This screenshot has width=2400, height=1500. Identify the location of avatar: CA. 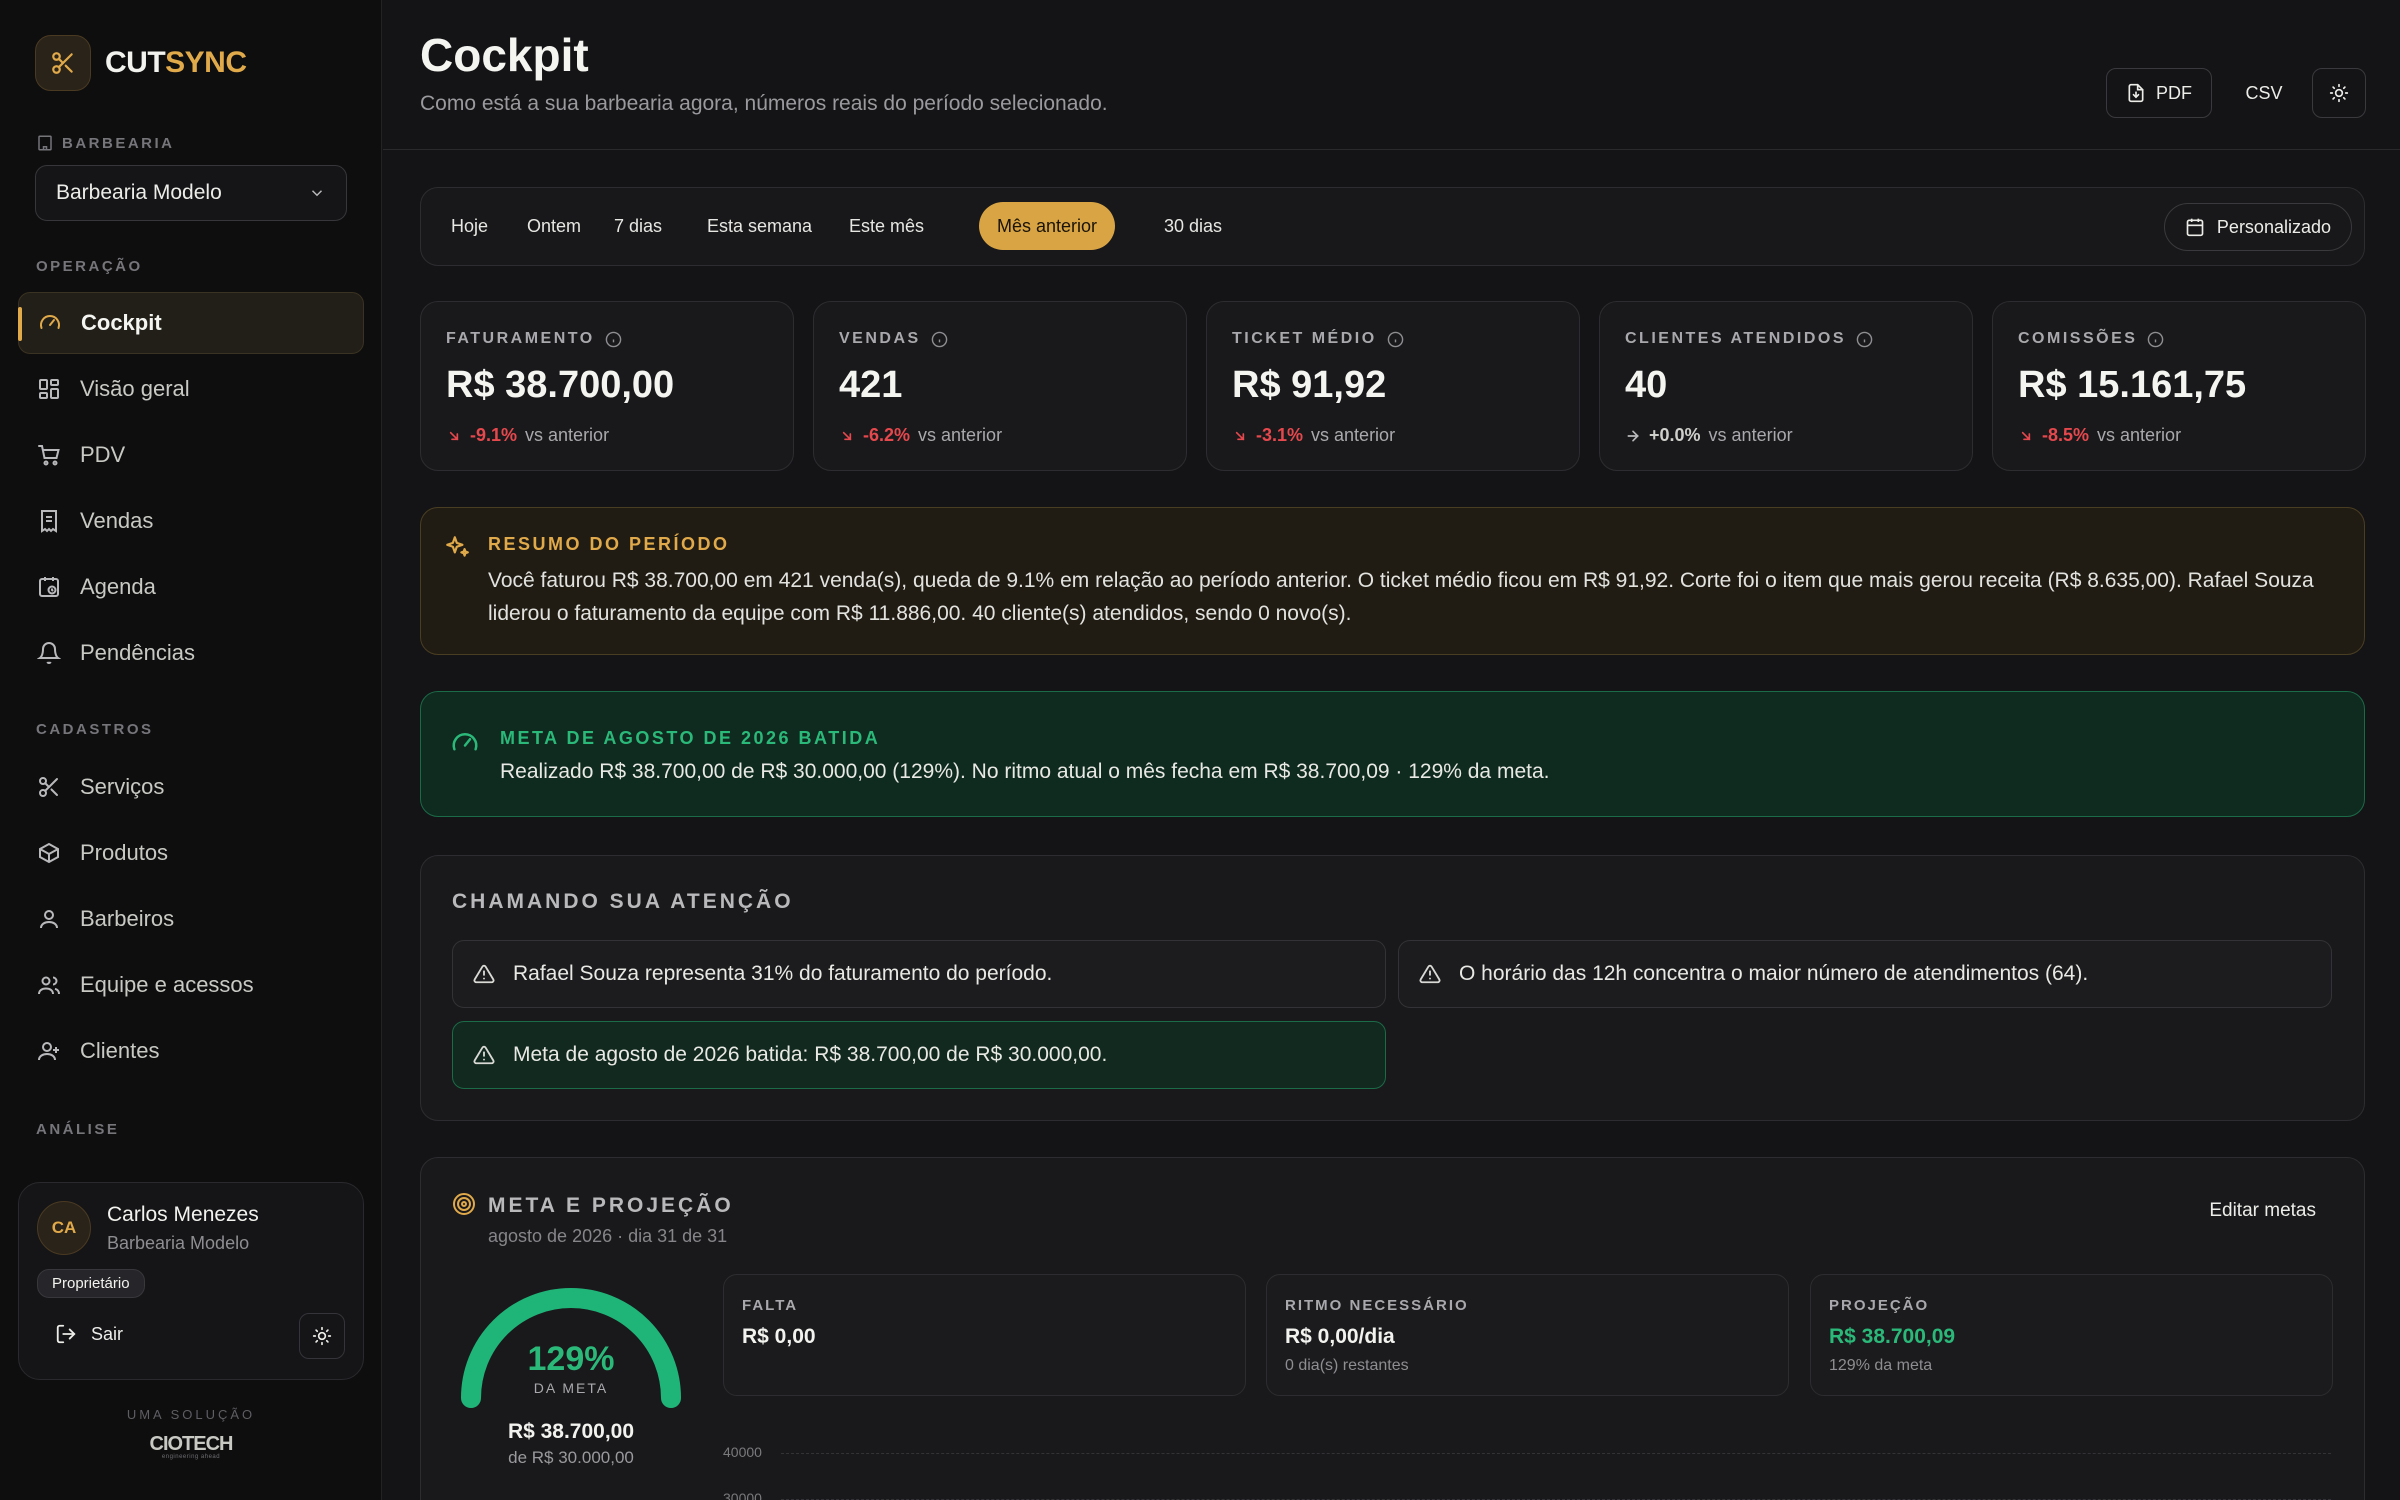
(64, 1228).